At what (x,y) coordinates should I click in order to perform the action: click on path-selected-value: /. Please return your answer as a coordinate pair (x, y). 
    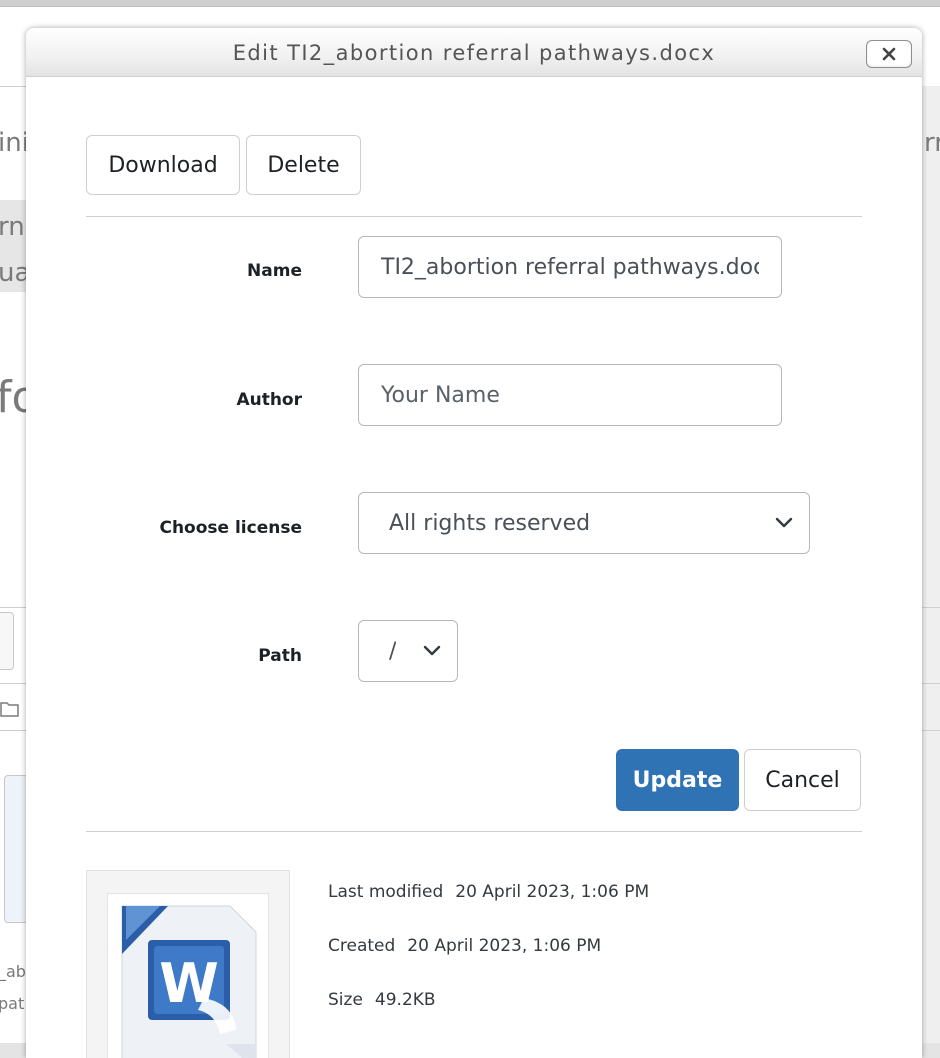
    Looking at the image, I should click on (393, 651).